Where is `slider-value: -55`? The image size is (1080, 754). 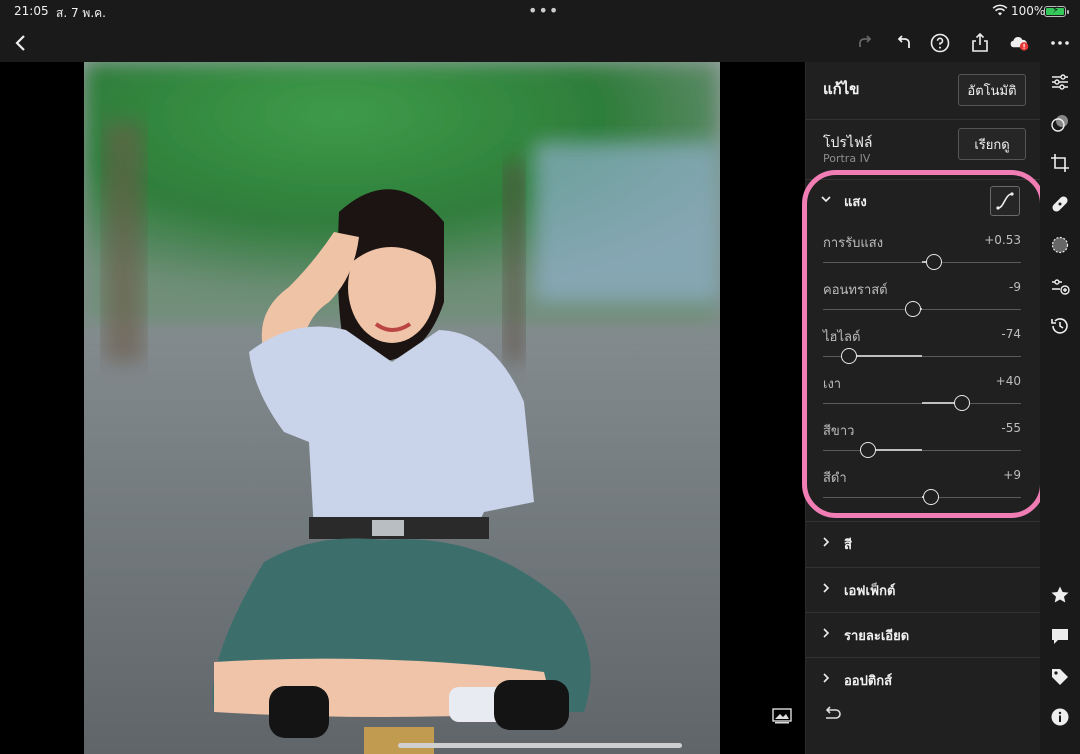
slider-value: -55 is located at coordinates (1011, 428).